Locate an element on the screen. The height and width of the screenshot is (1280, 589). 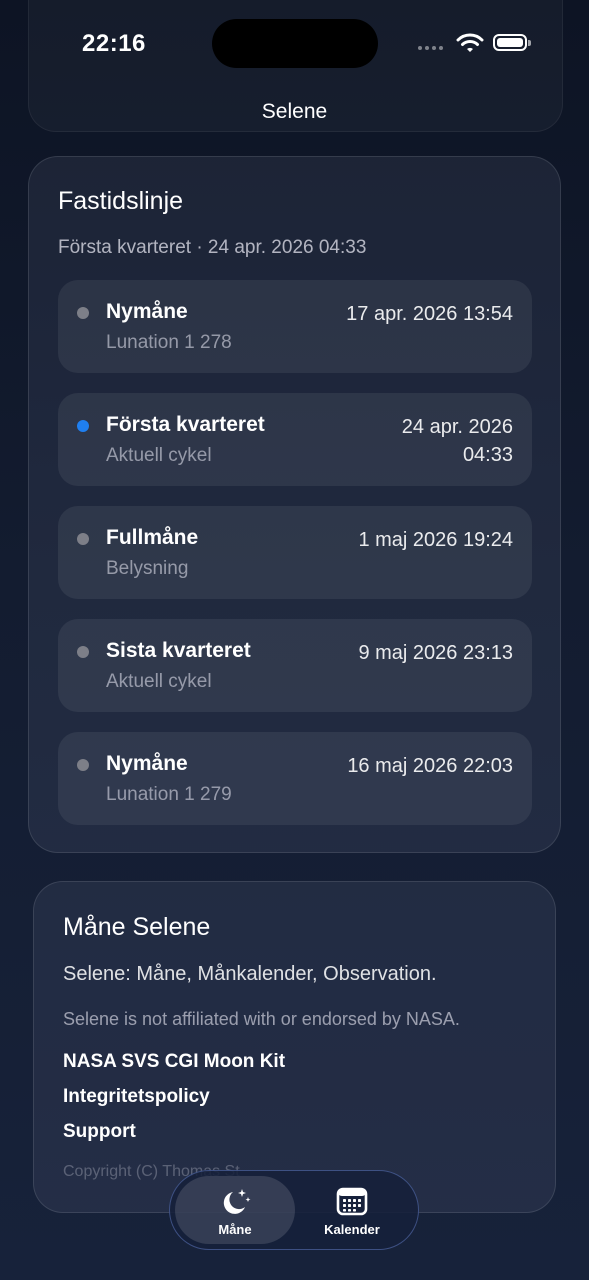
support-link: Support is located at coordinates (99, 1132).